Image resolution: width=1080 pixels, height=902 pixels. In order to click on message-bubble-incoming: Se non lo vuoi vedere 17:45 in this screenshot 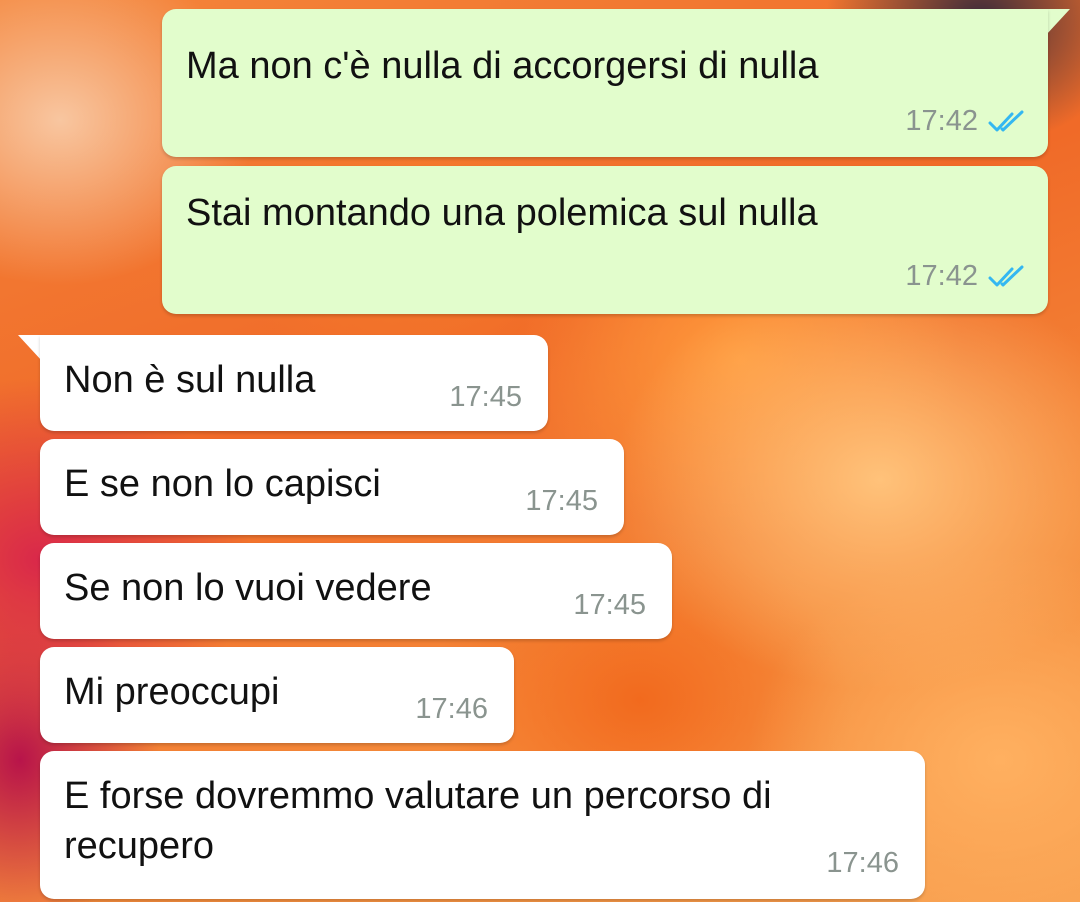, I will do `click(356, 591)`.